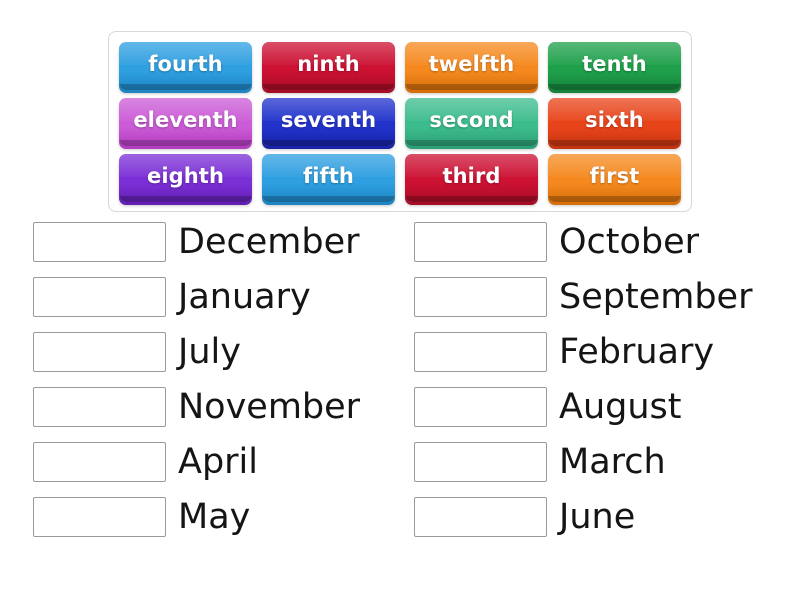 This screenshot has width=800, height=600. Describe the element at coordinates (637, 351) in the screenshot. I see `answer-label: February` at that location.